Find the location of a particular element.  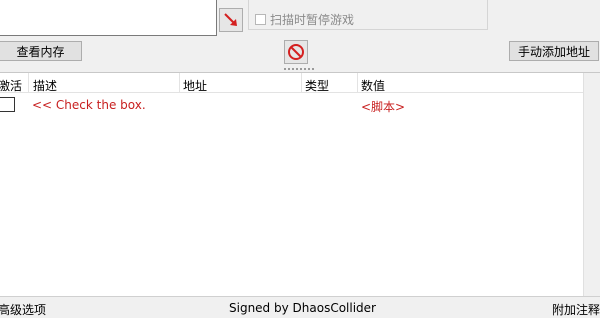

pause-game-label: 扫描时暂停游戏 is located at coordinates (312, 20).